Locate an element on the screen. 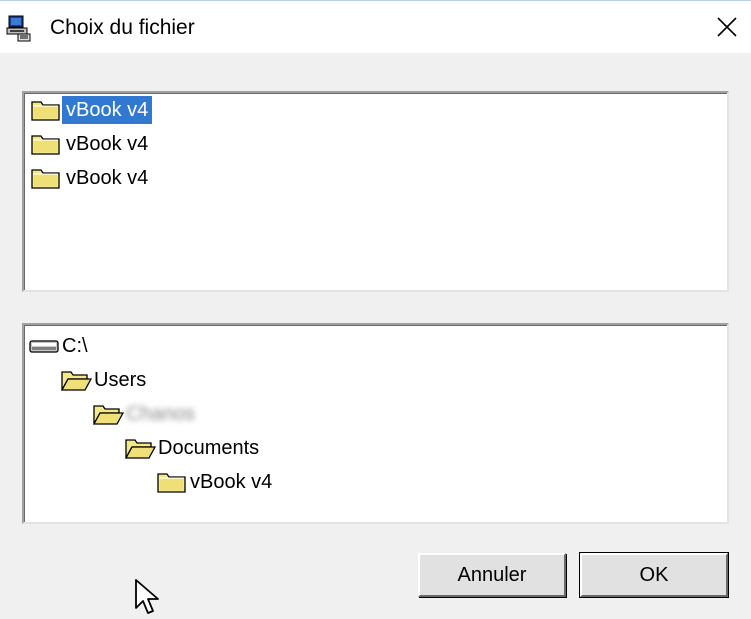 Image resolution: width=751 pixels, height=619 pixels. tree-item-label: C:\ is located at coordinates (75, 346).